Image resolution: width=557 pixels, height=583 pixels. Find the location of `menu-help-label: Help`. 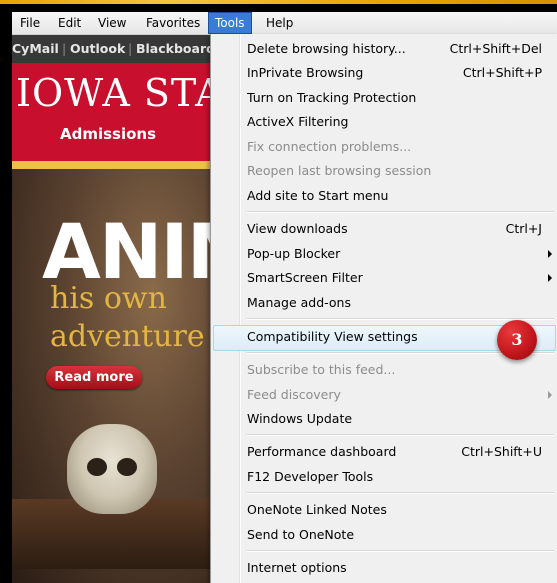

menu-help-label: Help is located at coordinates (280, 23).